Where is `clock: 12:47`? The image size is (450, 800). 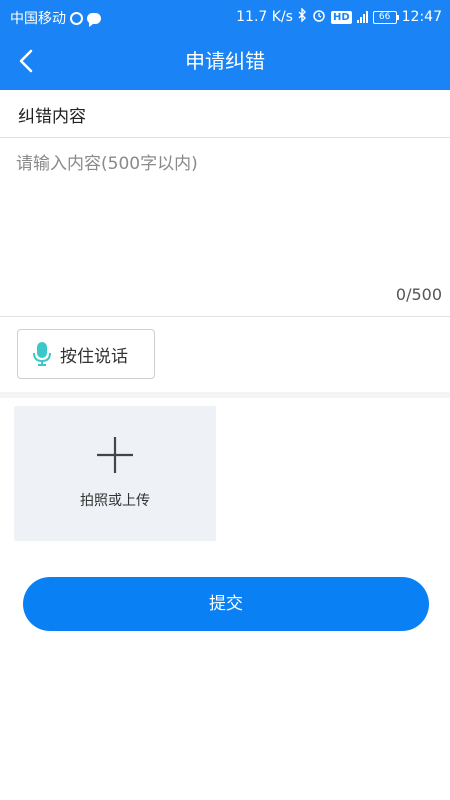
clock: 12:47 is located at coordinates (421, 17).